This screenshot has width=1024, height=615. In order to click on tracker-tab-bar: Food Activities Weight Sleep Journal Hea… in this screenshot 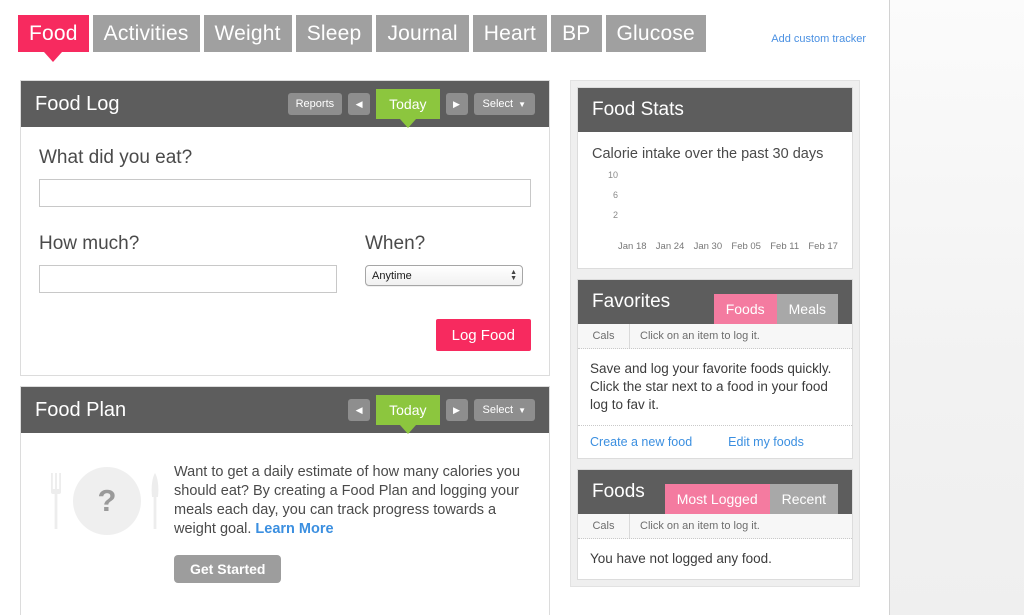, I will do `click(362, 38)`.